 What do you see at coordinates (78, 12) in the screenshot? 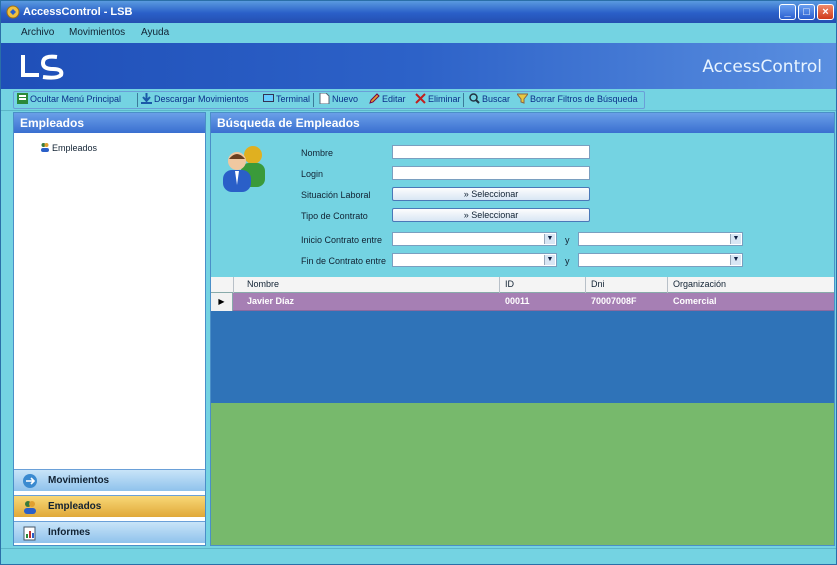
I see `window-title: AccessControl - LSB` at bounding box center [78, 12].